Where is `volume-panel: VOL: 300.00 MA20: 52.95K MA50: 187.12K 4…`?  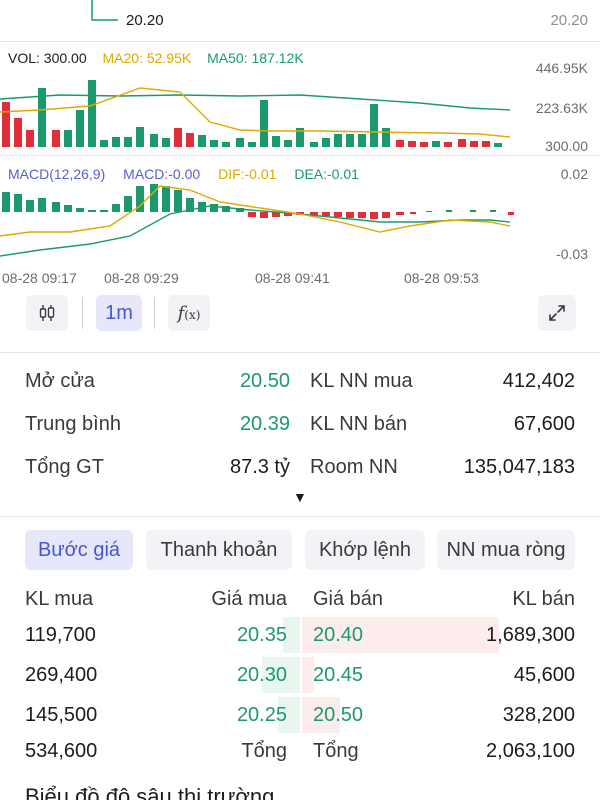 volume-panel: VOL: 300.00 MA20: 52.95K MA50: 187.12K 4… is located at coordinates (300, 98).